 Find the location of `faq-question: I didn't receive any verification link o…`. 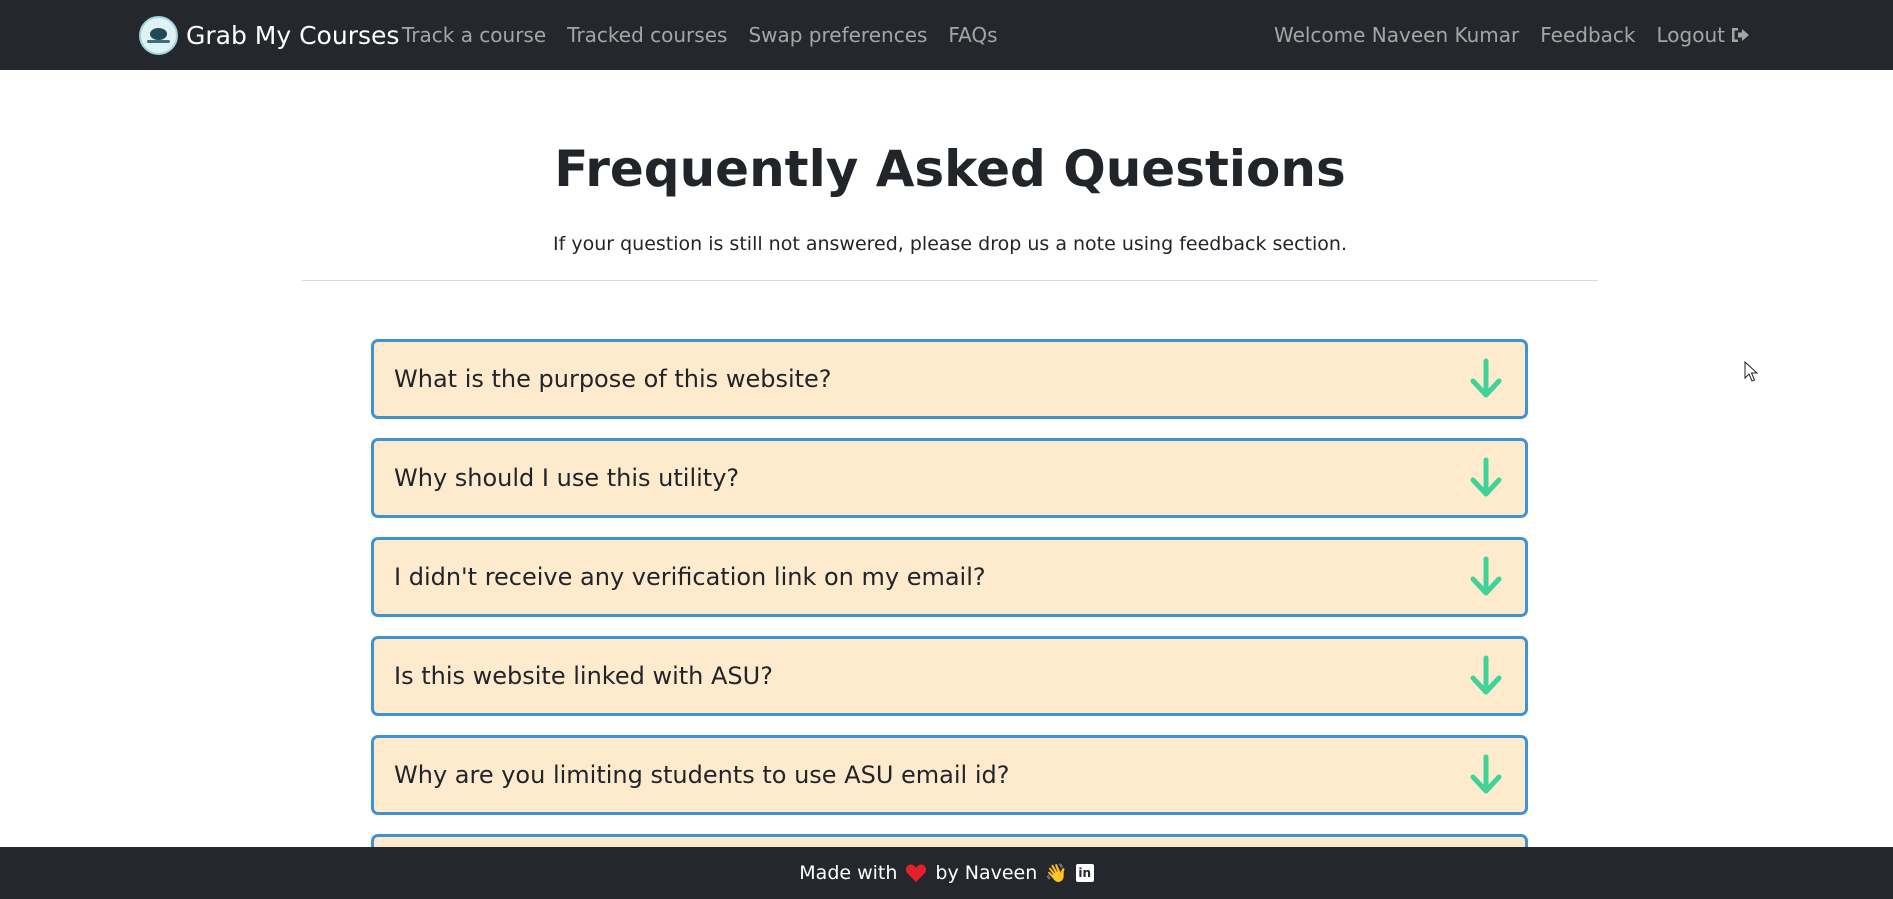

faq-question: I didn't receive any verification link o… is located at coordinates (690, 577).